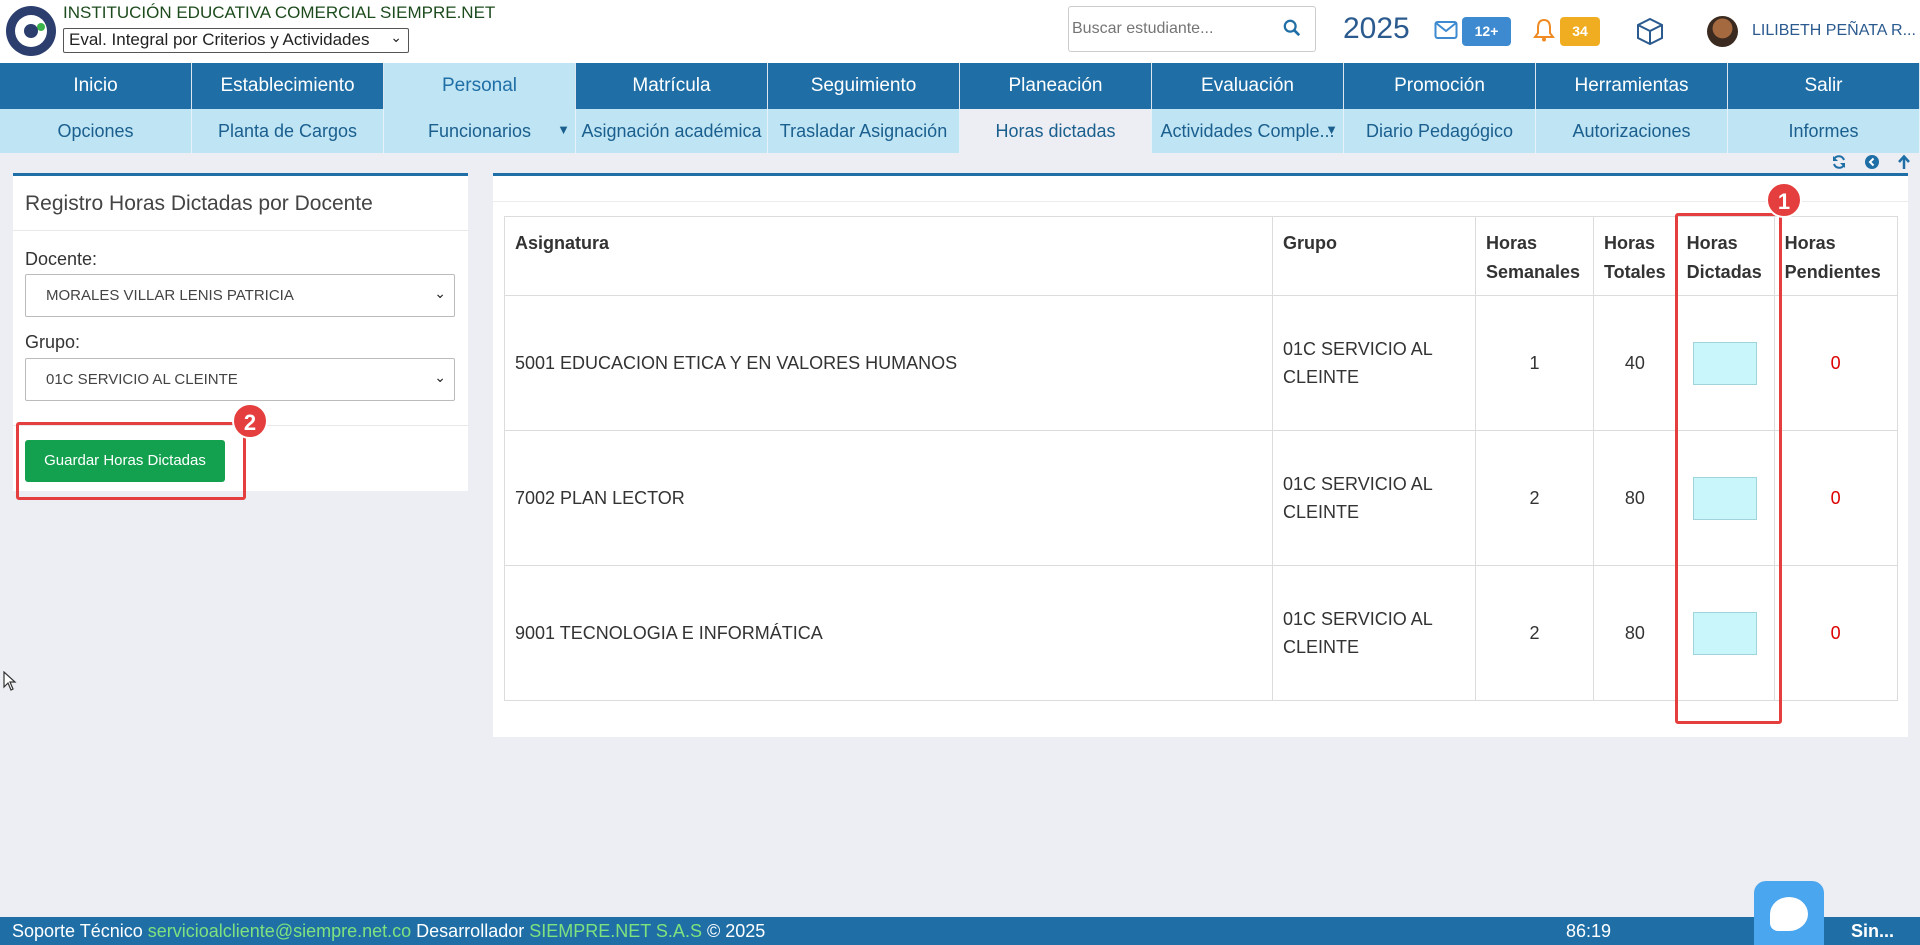 The width and height of the screenshot is (1920, 945). What do you see at coordinates (1056, 86) in the screenshot?
I see `menu-planeacion: Planeación` at bounding box center [1056, 86].